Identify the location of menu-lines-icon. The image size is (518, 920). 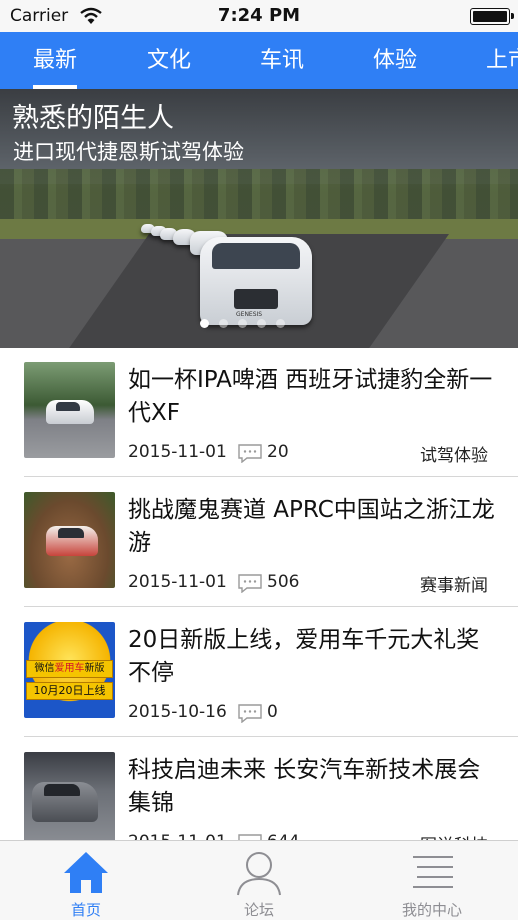
(433, 872).